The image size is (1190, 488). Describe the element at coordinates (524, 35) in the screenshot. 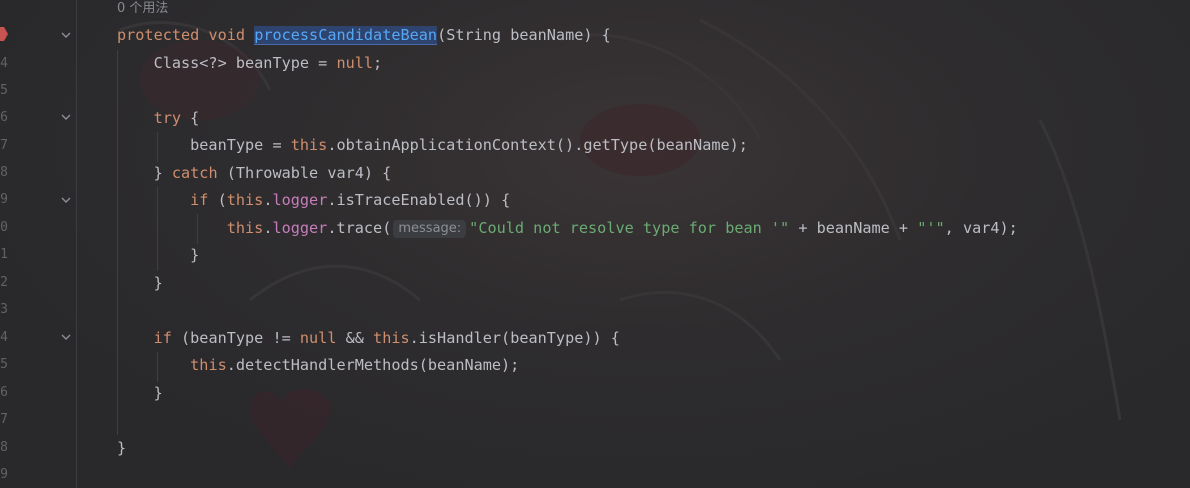

I see `code-token: (String beanName) {` at that location.